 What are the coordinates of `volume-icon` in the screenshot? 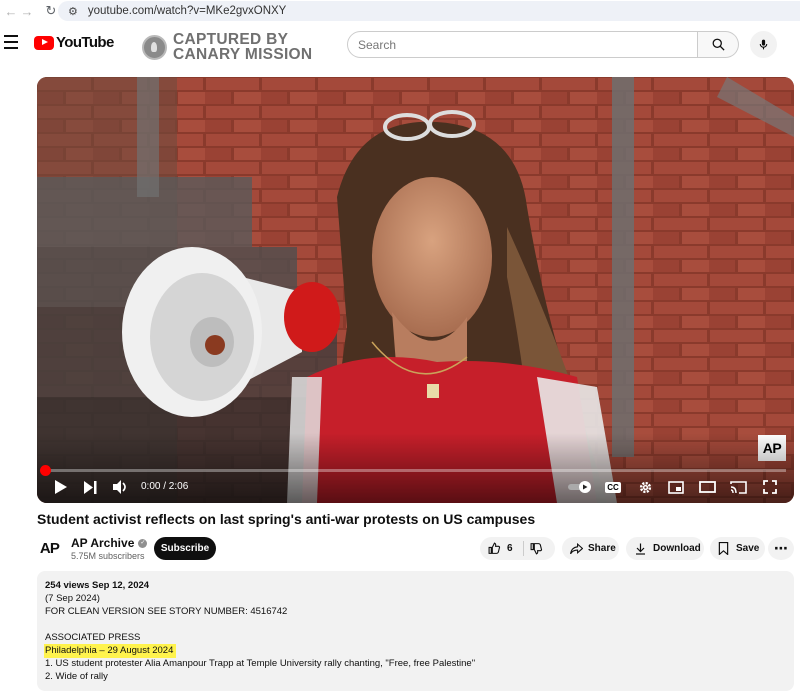 It's located at (119, 487).